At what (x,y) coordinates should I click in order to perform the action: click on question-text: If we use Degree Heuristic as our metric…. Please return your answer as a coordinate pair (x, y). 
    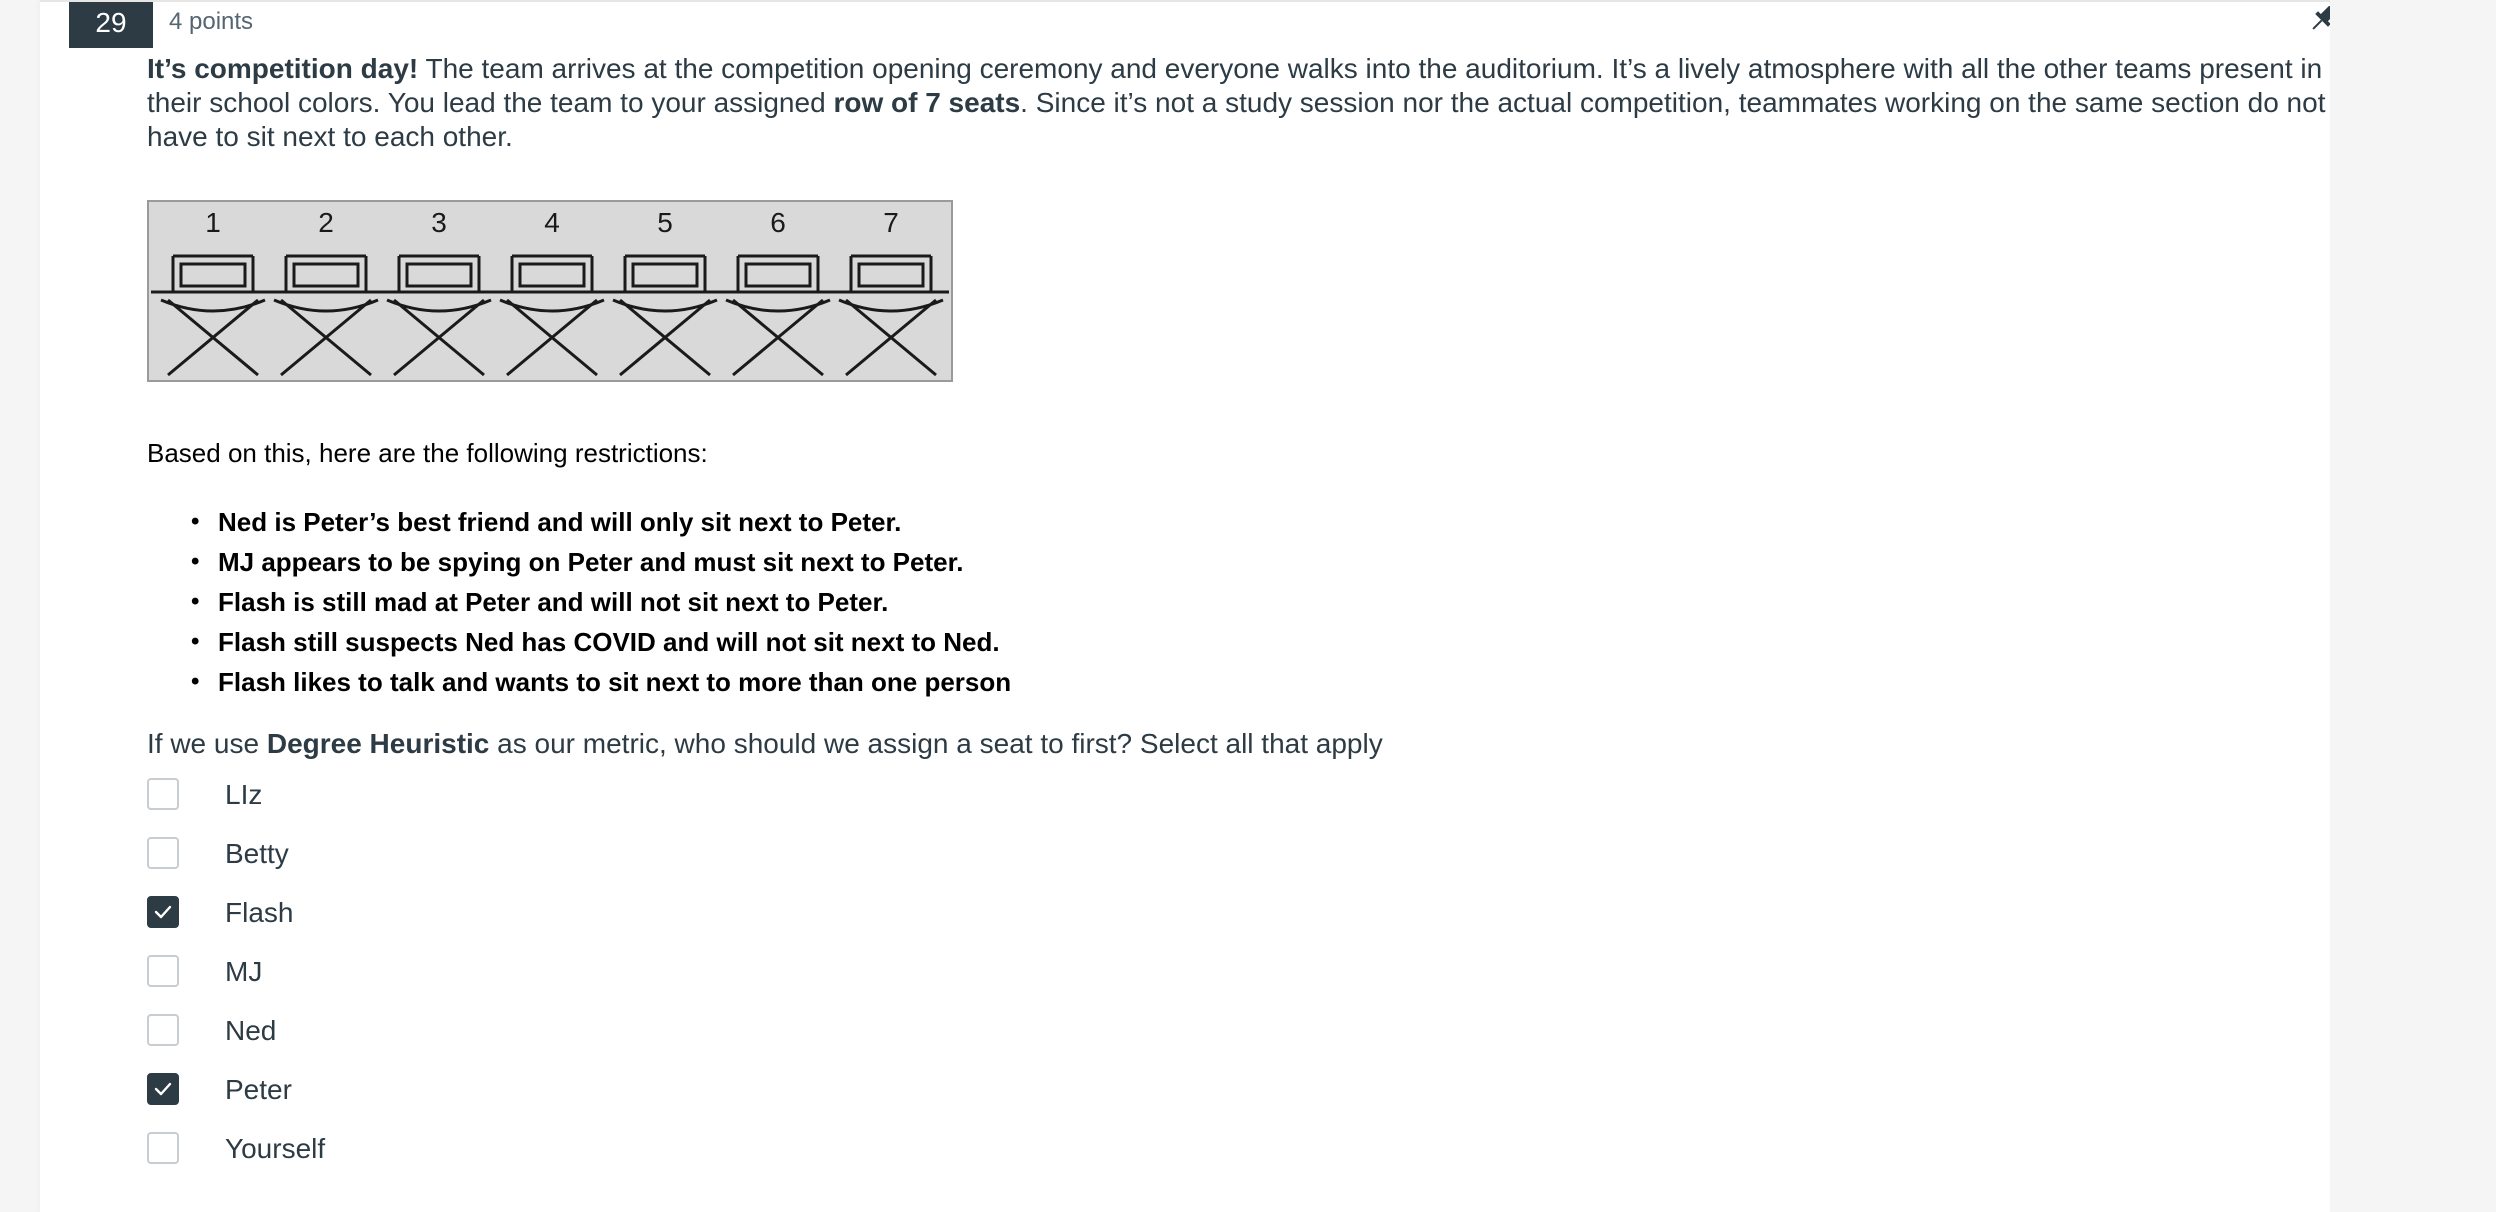
    Looking at the image, I should click on (765, 744).